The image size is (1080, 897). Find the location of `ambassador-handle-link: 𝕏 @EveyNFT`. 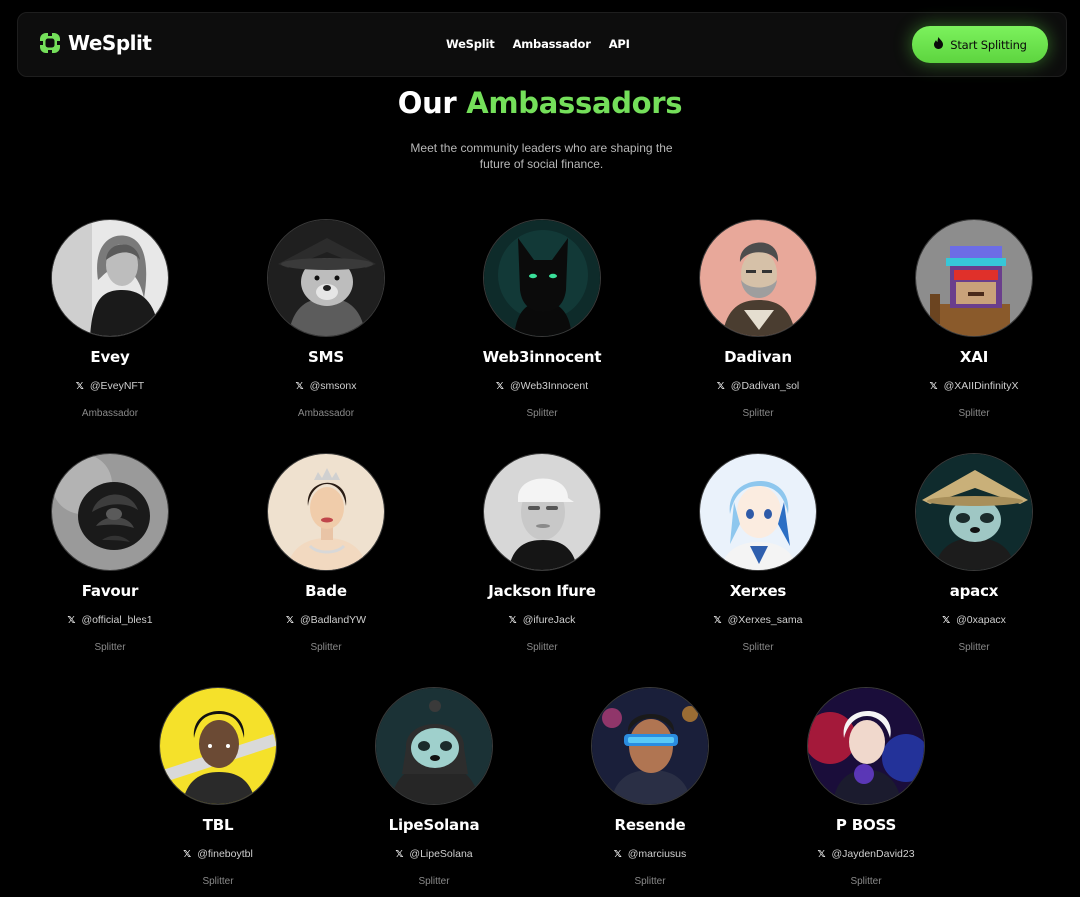

ambassador-handle-link: 𝕏 @EveyNFT is located at coordinates (110, 386).